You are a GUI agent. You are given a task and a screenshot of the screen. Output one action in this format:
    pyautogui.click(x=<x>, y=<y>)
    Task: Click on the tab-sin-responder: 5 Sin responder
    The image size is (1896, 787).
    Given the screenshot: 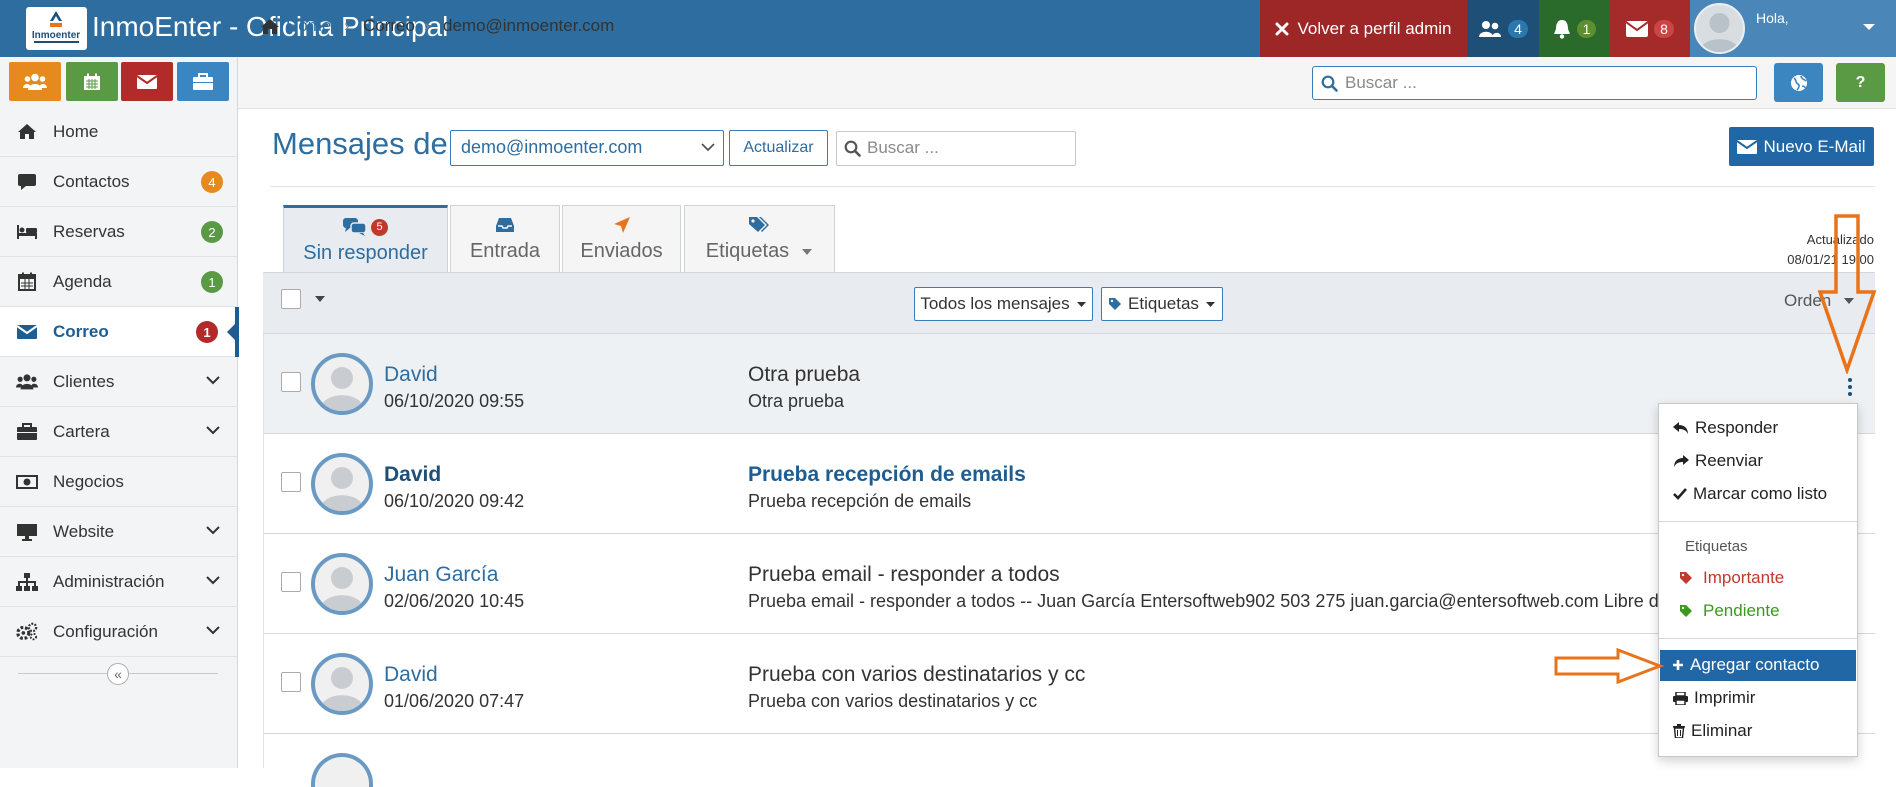 What is the action you would take?
    pyautogui.click(x=365, y=238)
    